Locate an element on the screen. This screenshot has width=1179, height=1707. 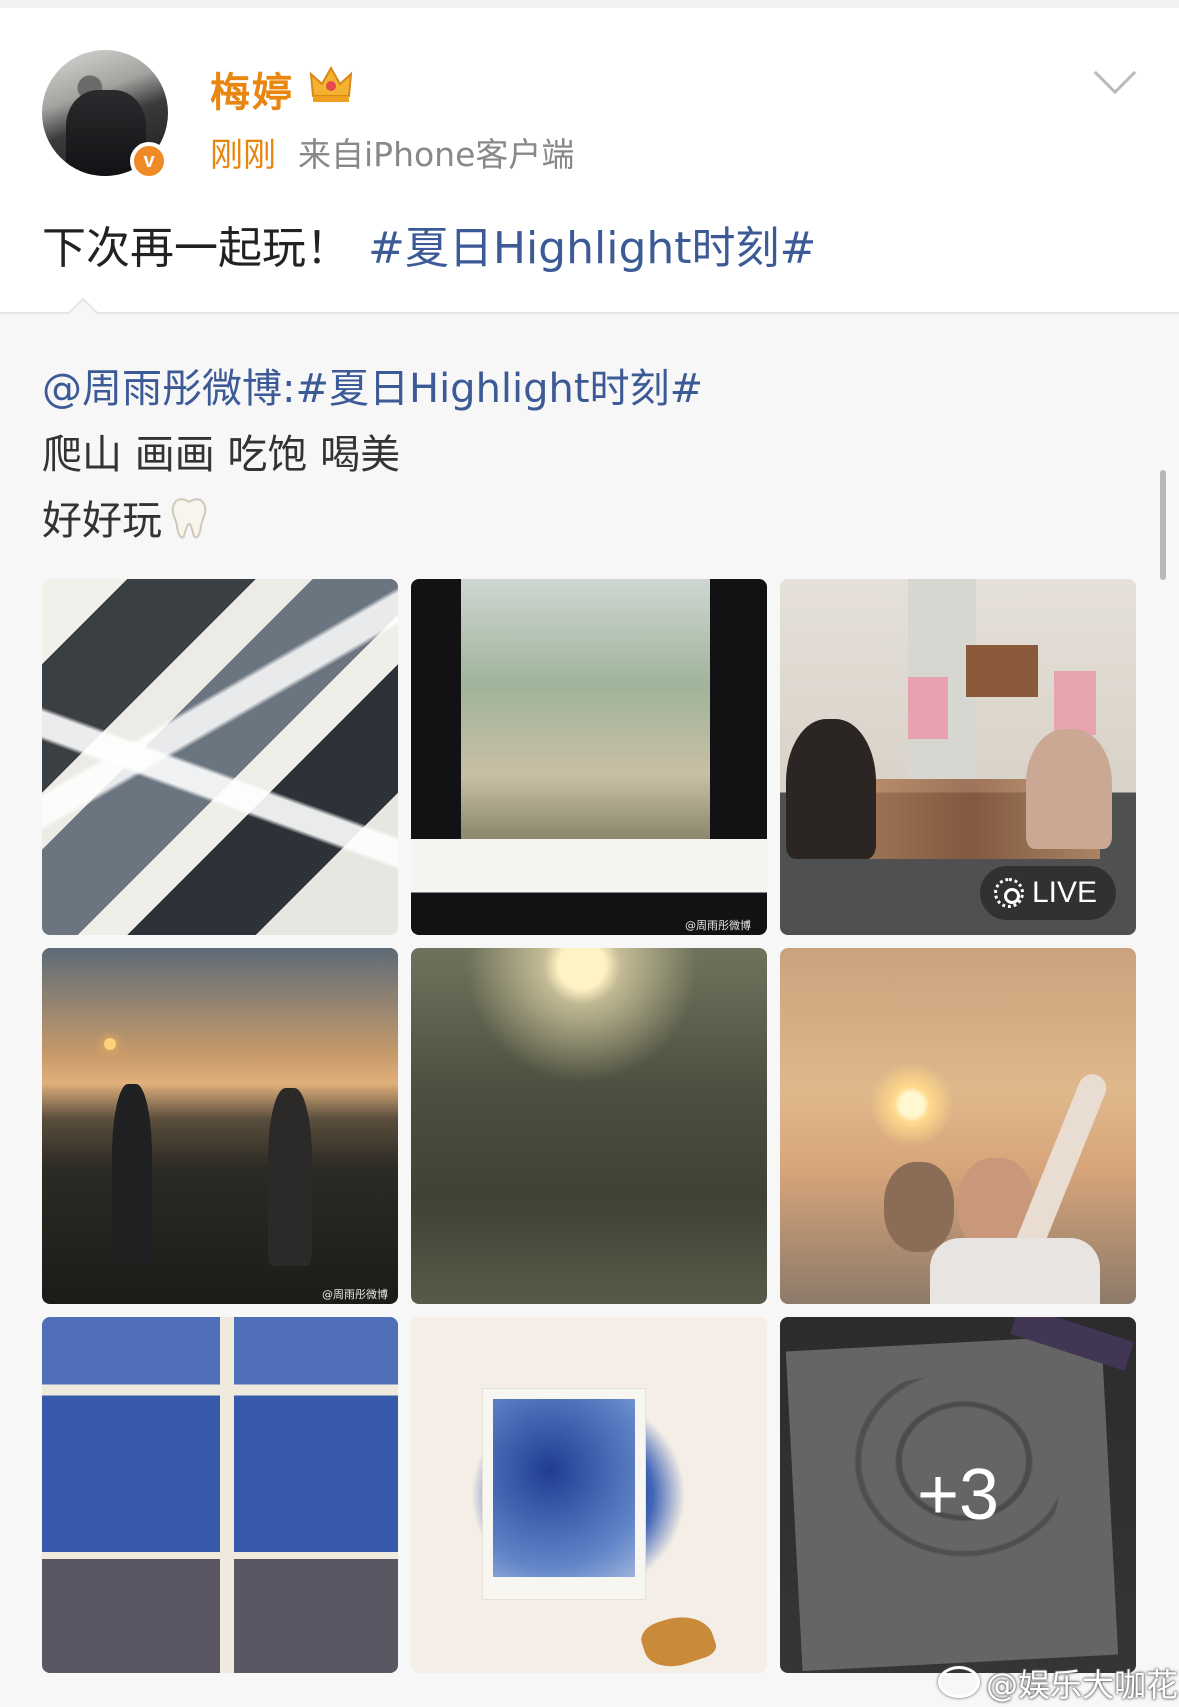
live-photo-icon is located at coordinates (1009, 893).